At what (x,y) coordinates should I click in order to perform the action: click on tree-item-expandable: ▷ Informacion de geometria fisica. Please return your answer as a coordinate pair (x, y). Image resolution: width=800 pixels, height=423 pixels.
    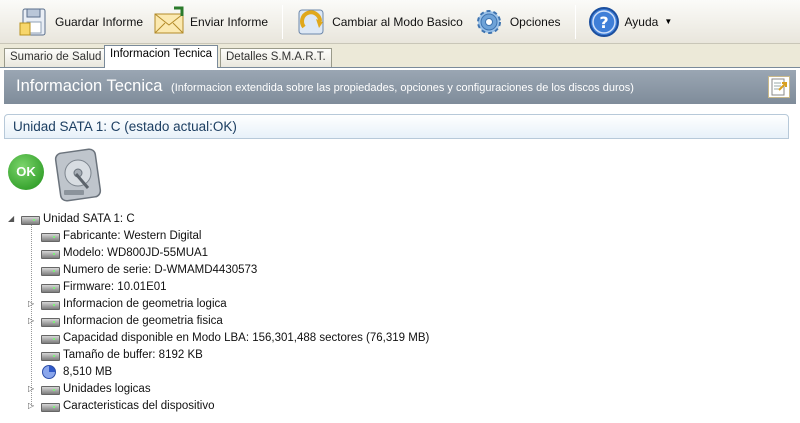
    Looking at the image, I should click on (125, 320).